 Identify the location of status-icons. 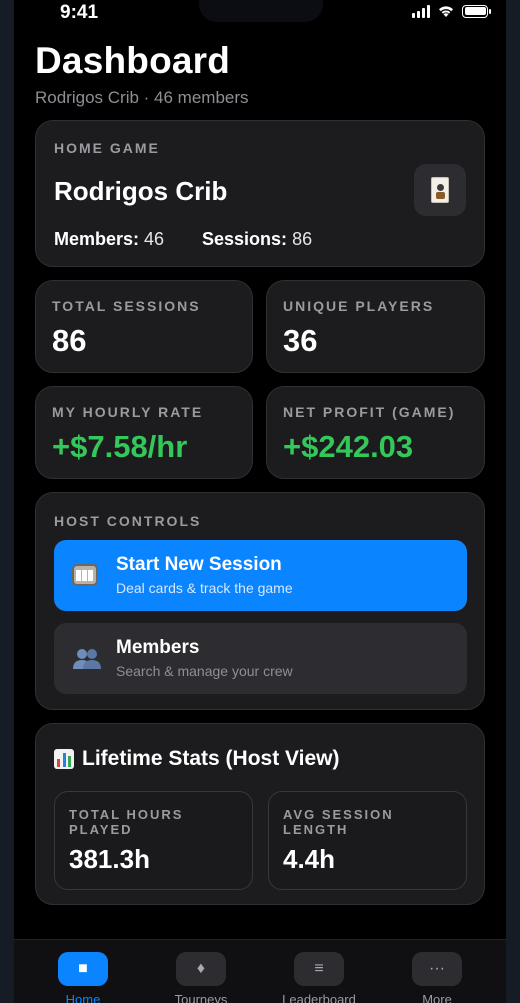
(451, 11).